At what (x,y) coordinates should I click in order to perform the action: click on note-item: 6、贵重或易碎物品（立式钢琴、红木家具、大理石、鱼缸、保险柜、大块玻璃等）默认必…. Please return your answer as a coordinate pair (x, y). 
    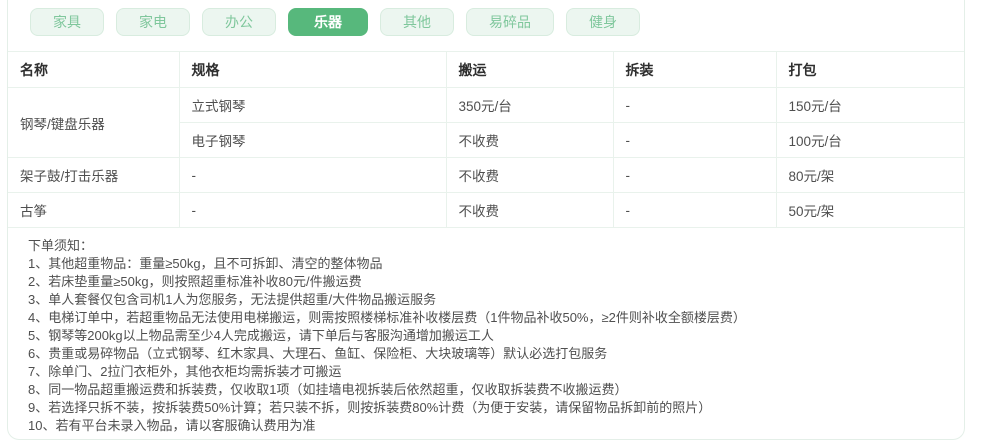
    Looking at the image, I should click on (318, 353).